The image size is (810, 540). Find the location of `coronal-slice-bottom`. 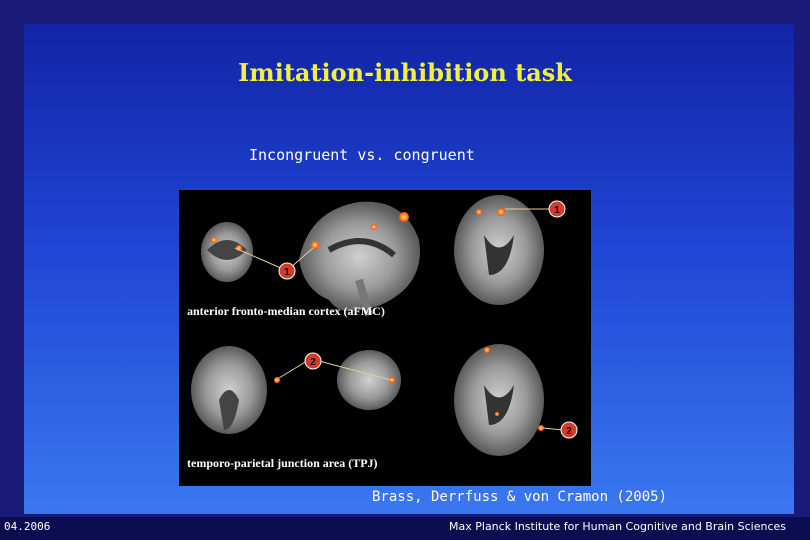

coronal-slice-bottom is located at coordinates (235, 390).